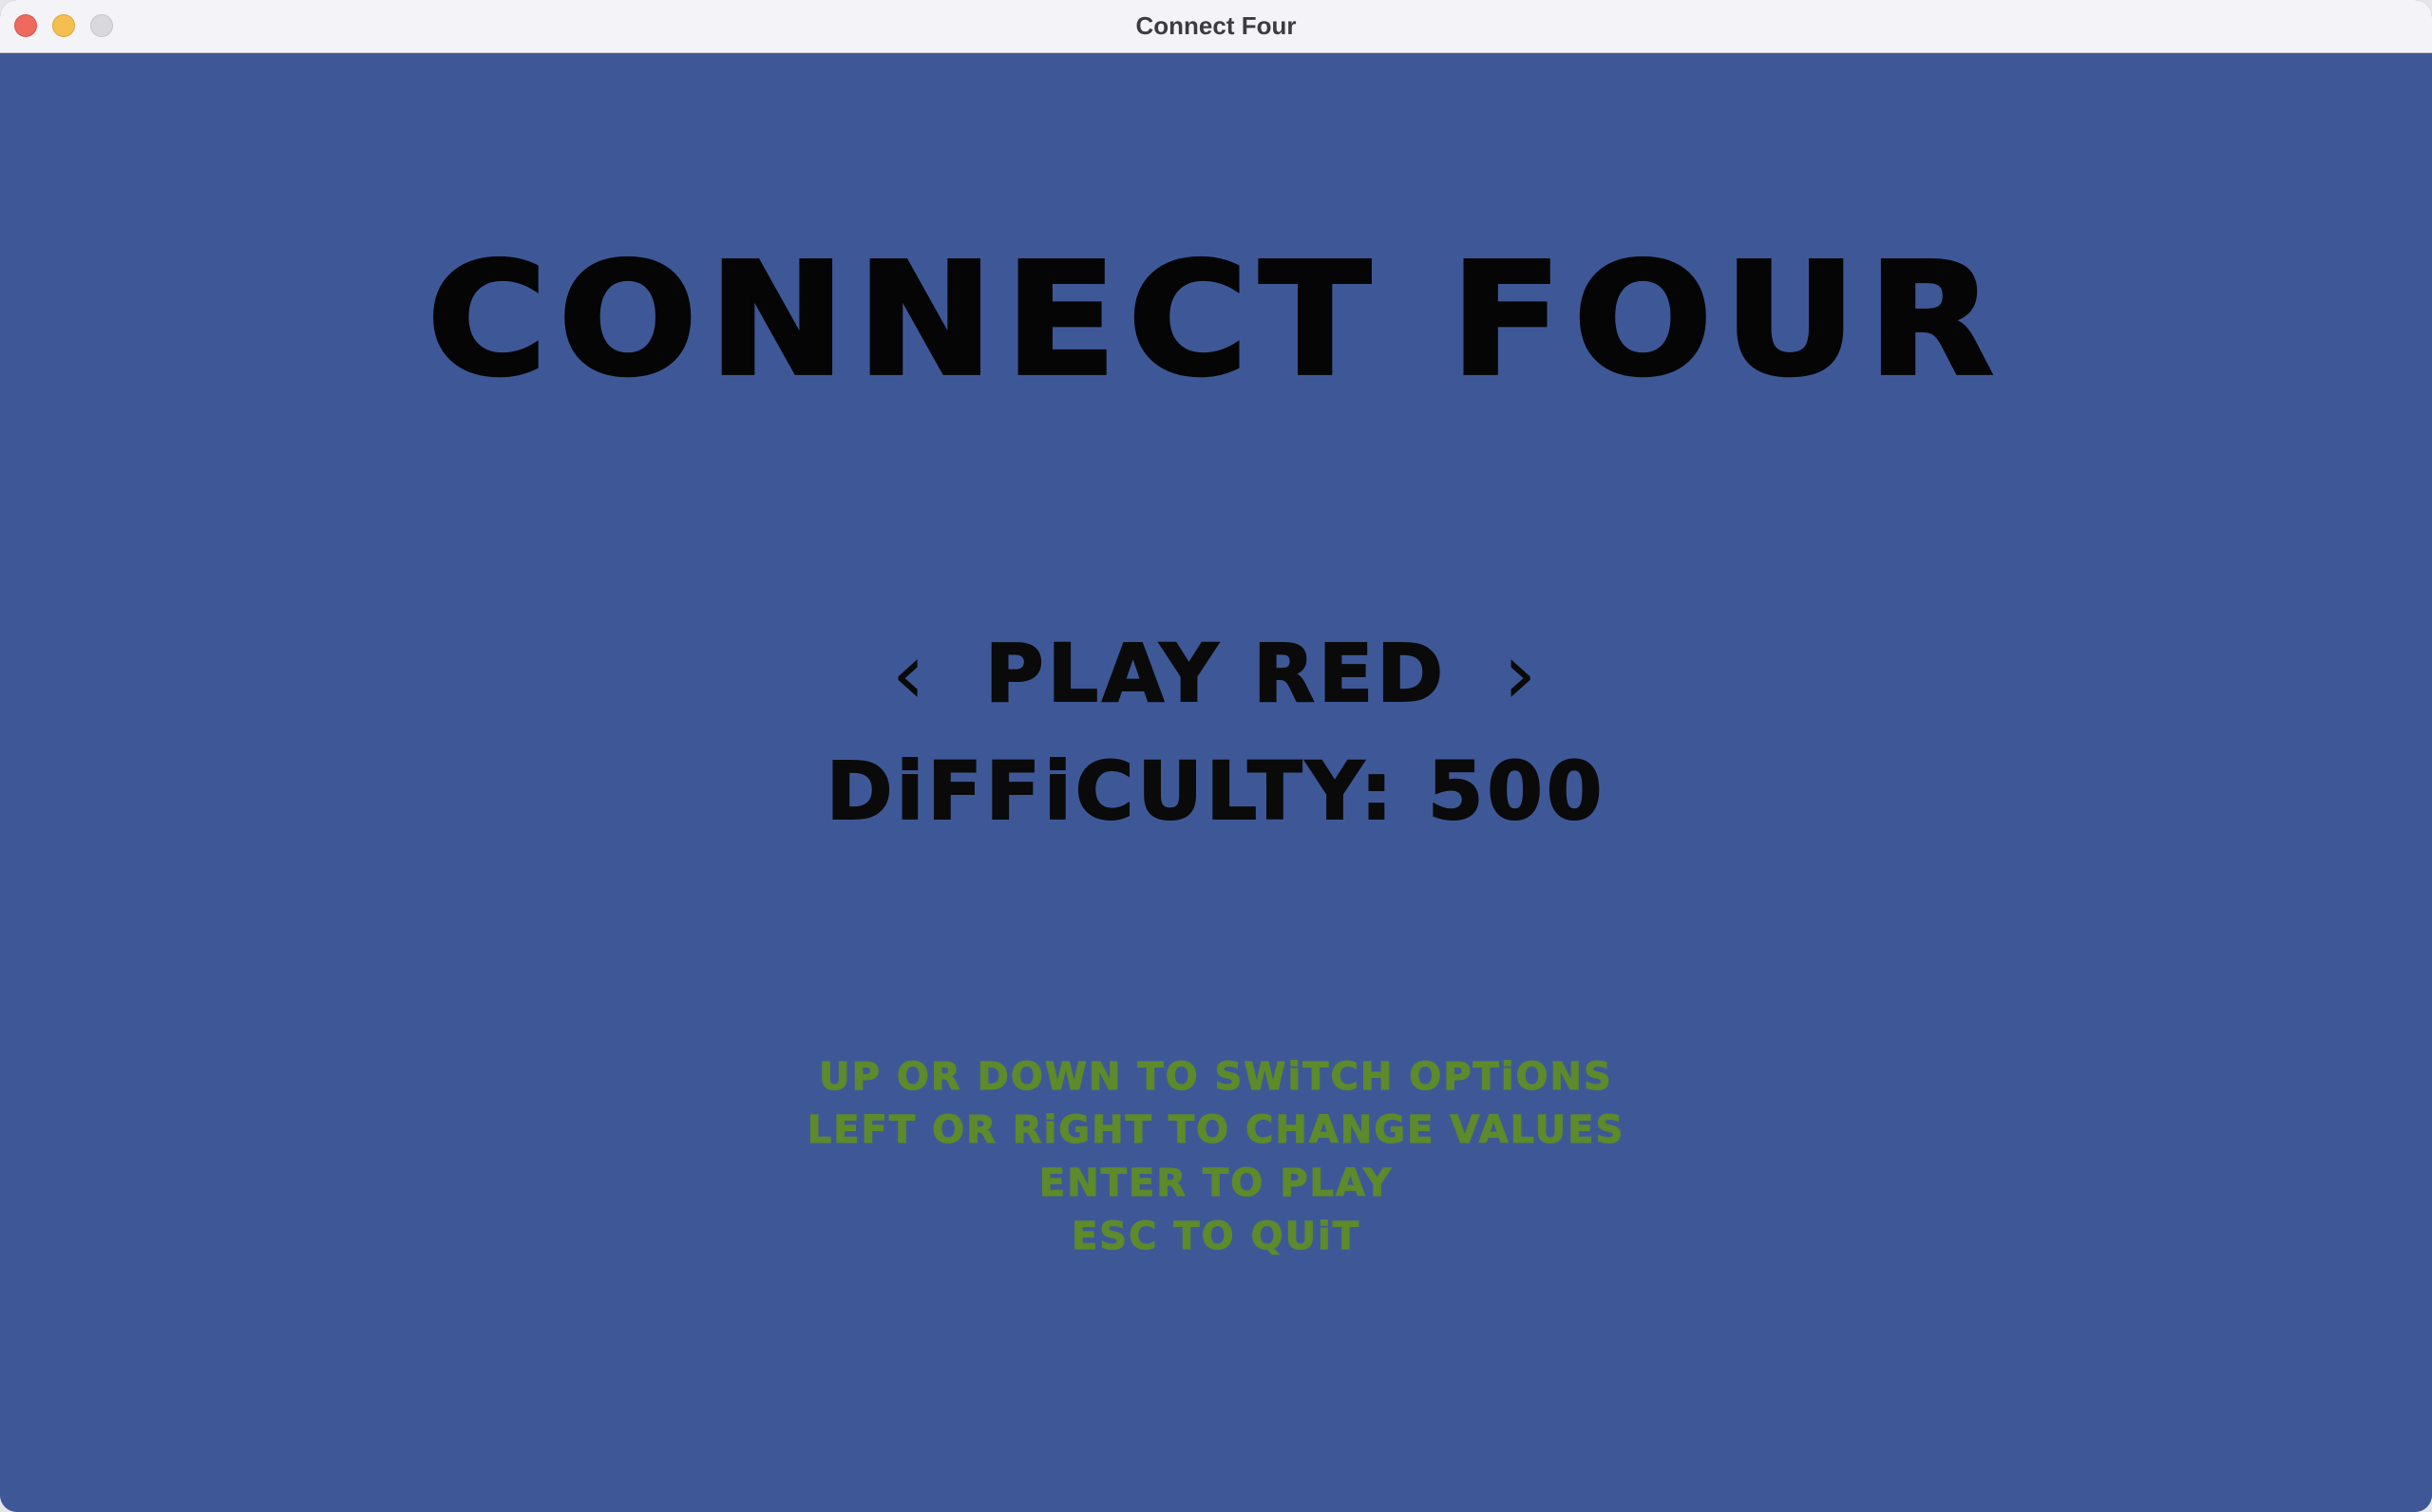 This screenshot has width=2432, height=1512. Describe the element at coordinates (1216, 1184) in the screenshot. I see `instruction-enter-play: ENTER TO PLAY` at that location.